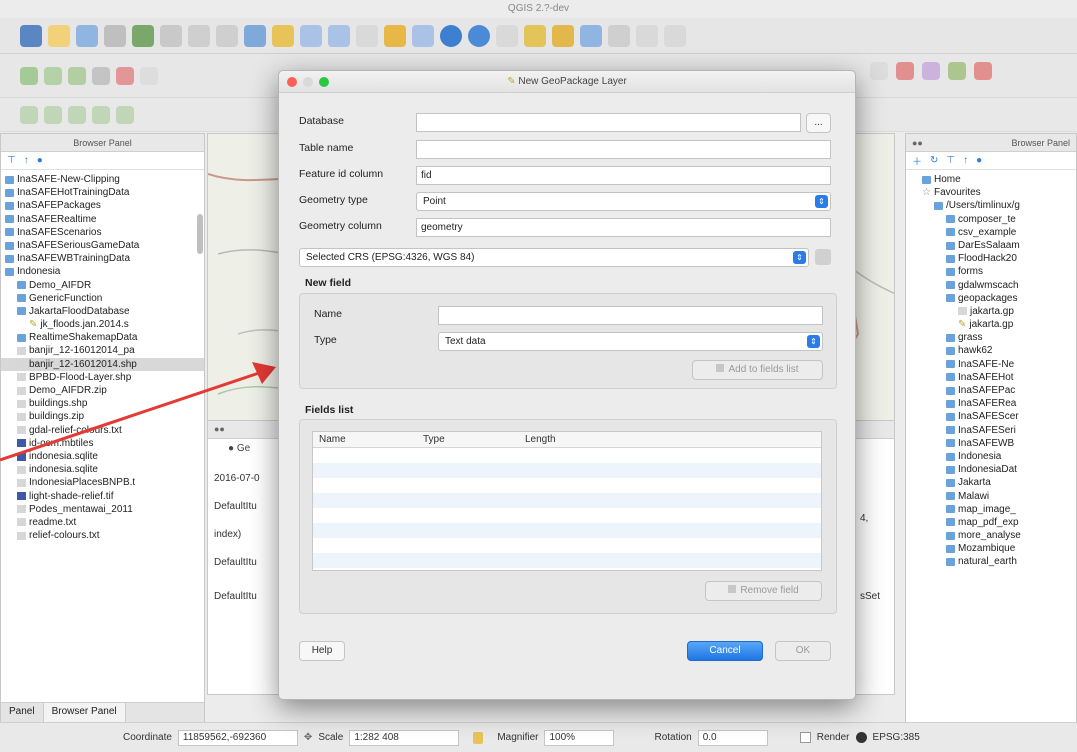  I want to click on minimize-icon, so click(308, 82).